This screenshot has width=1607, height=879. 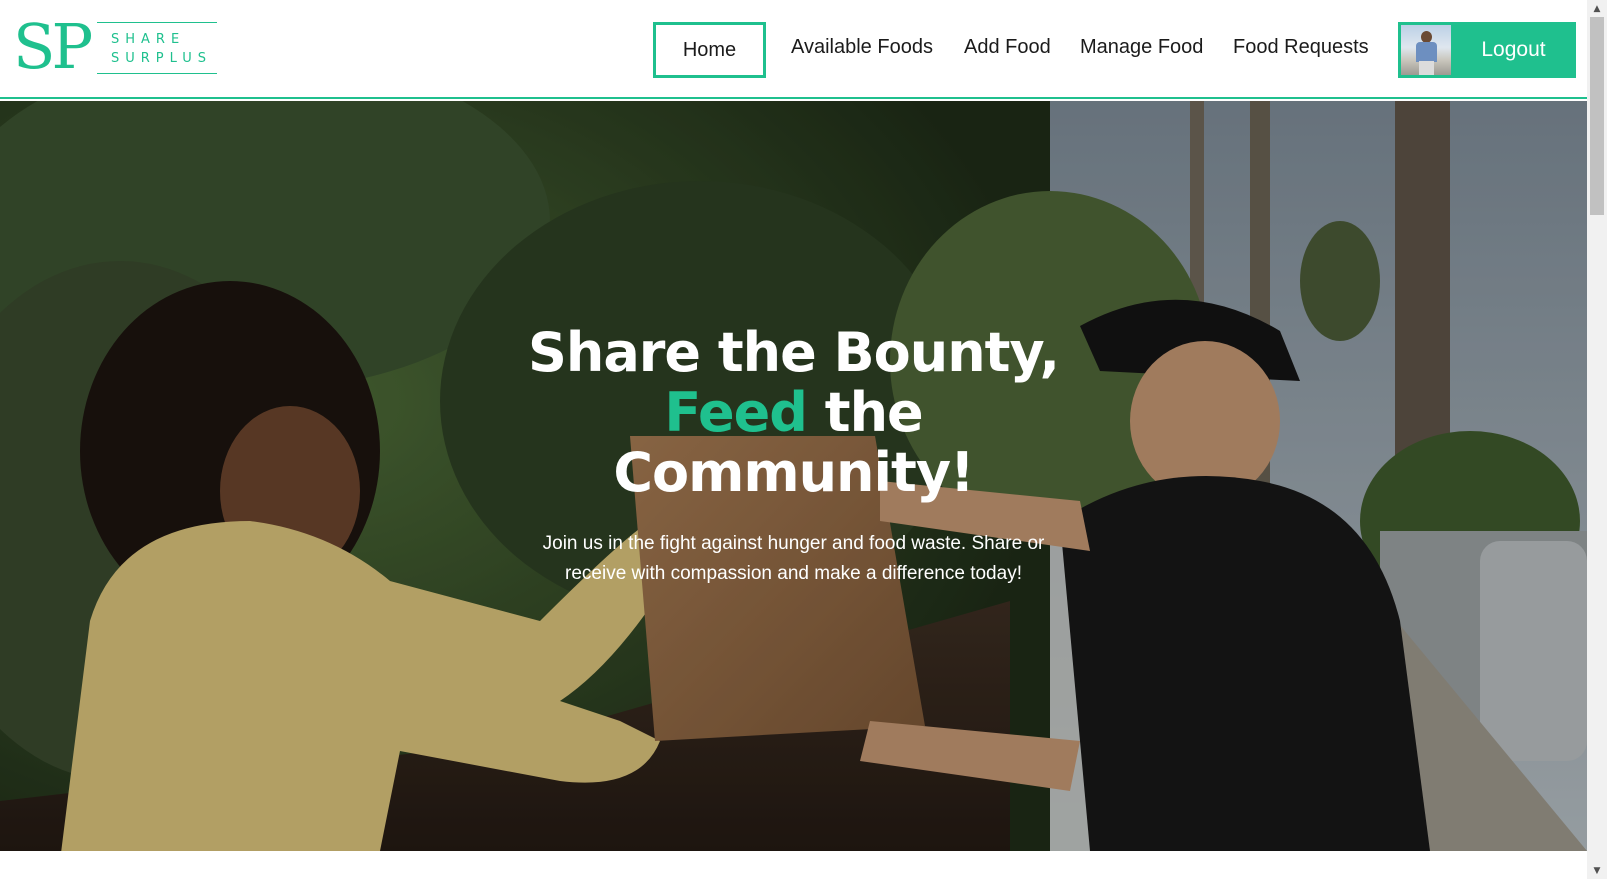 I want to click on nav-home-button: Home, so click(x=709, y=50).